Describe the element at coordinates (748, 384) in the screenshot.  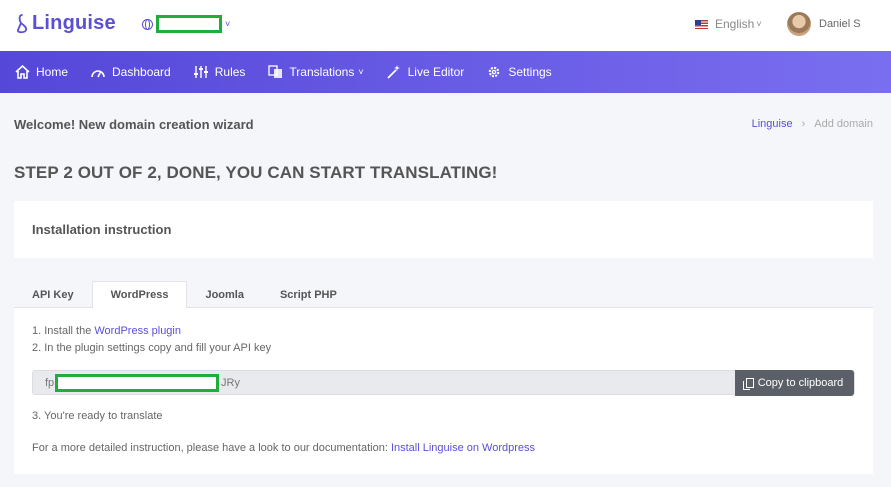
I see `copy-icon` at that location.